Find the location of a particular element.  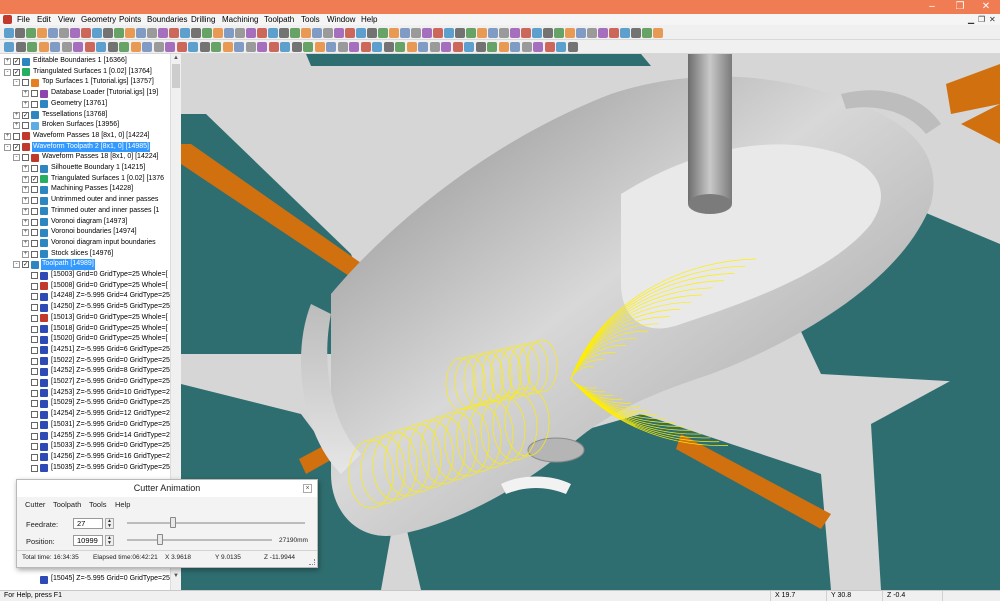

main-tool-19-icon is located at coordinates (207, 33).